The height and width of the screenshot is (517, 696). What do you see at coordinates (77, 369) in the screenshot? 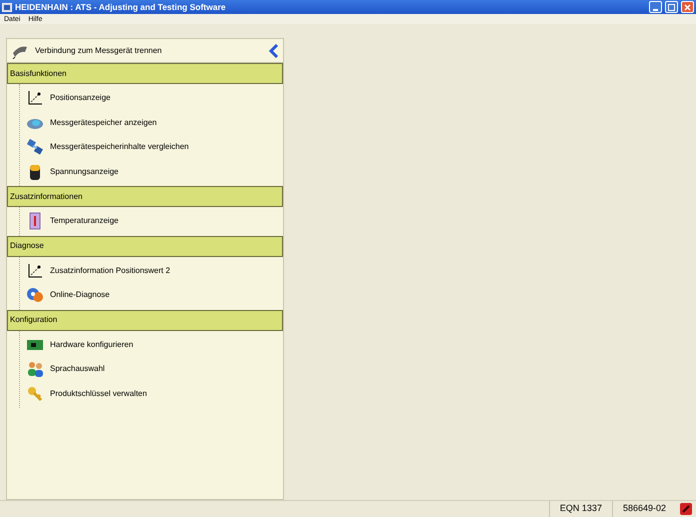
I see `menu-item: Sprachauswahl` at bounding box center [77, 369].